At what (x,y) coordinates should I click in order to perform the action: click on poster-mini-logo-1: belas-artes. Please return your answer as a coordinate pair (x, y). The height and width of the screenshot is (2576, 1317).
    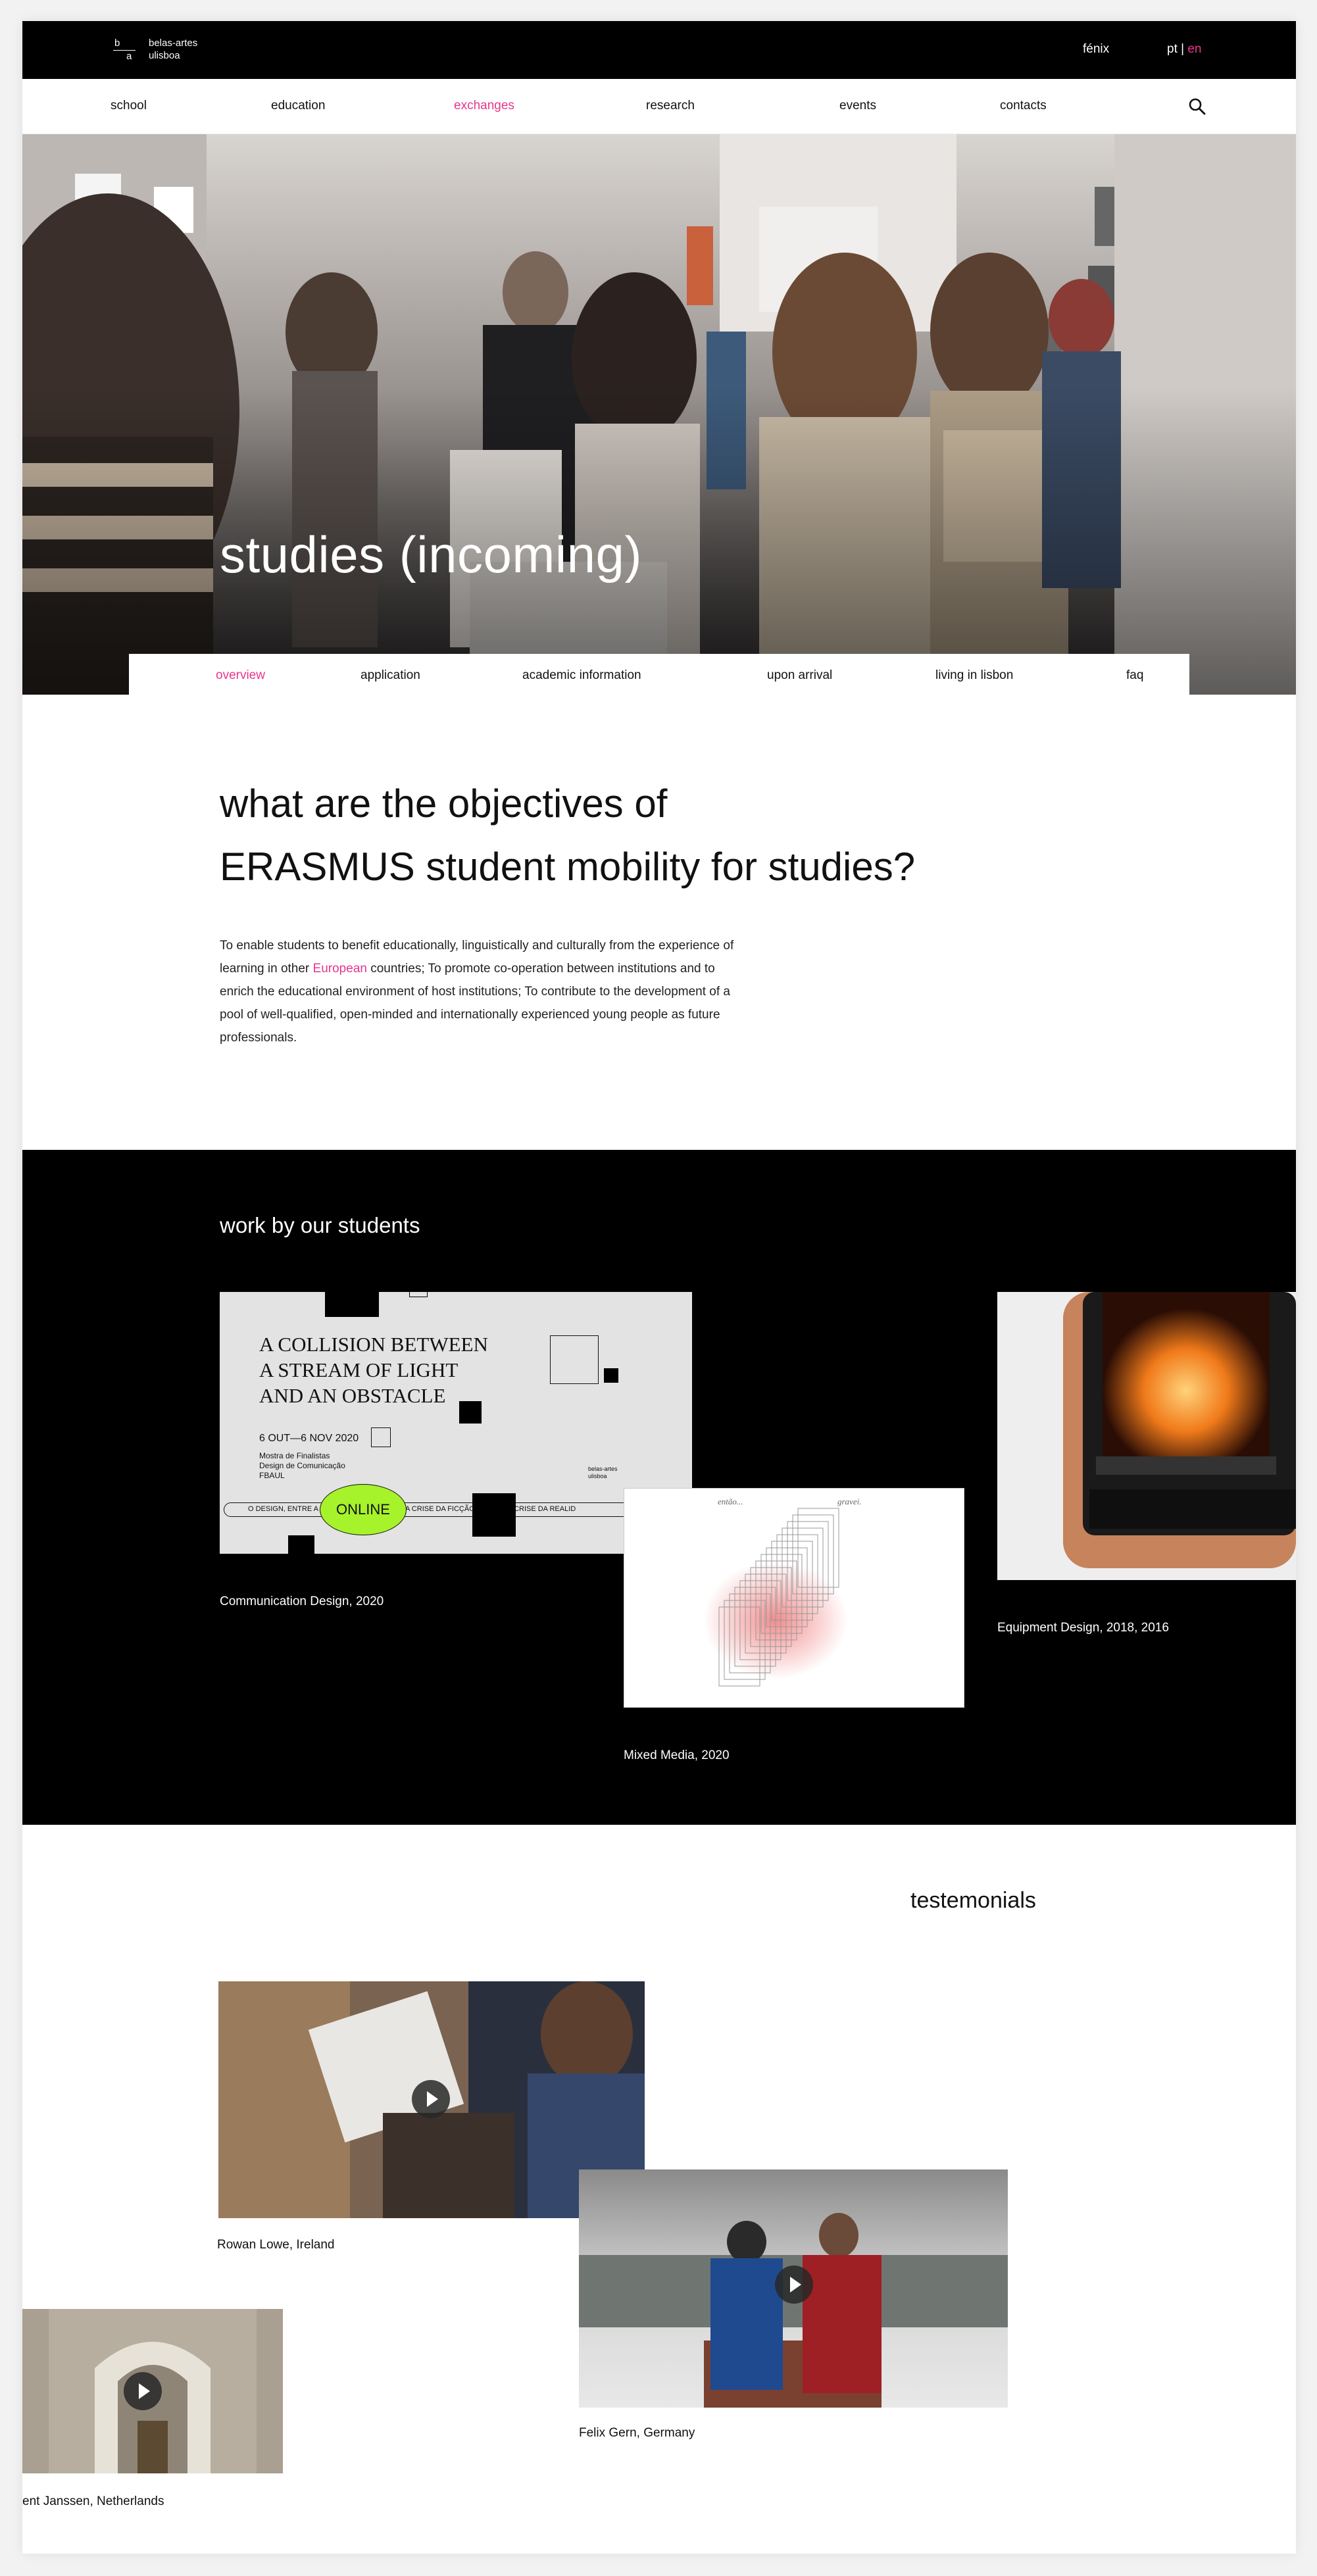
    Looking at the image, I should click on (603, 1469).